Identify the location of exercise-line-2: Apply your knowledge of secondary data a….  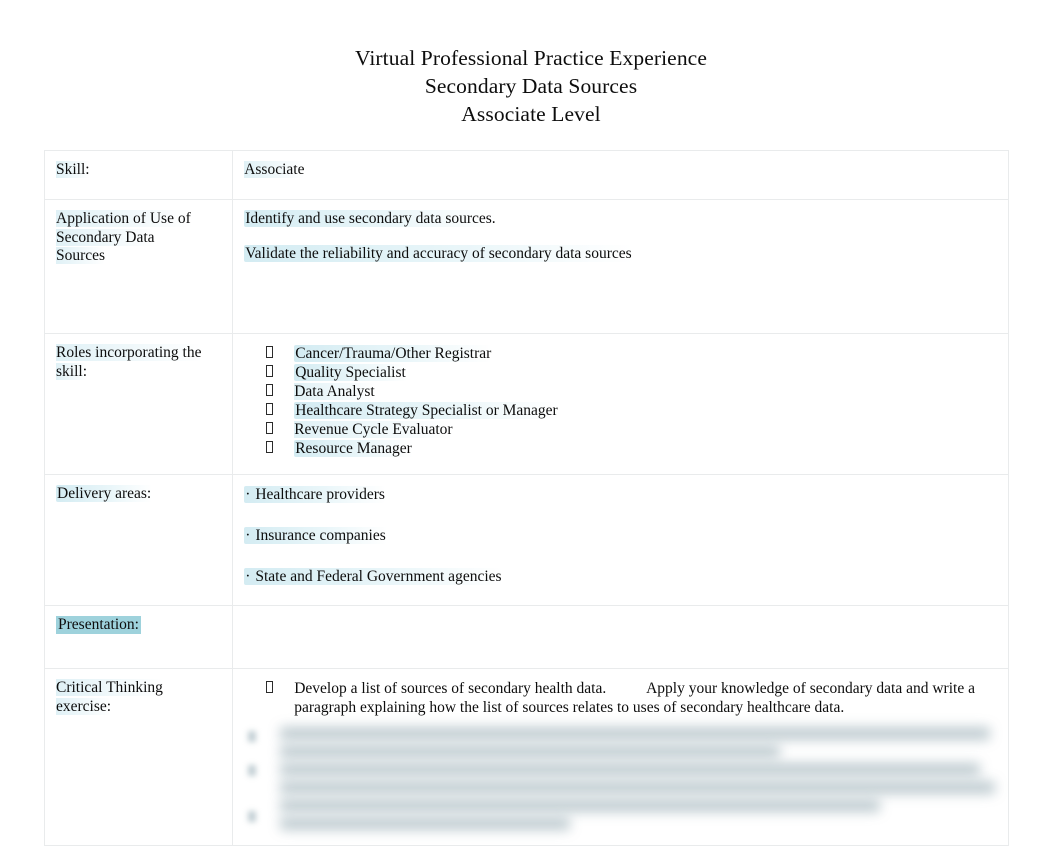
(787, 688).